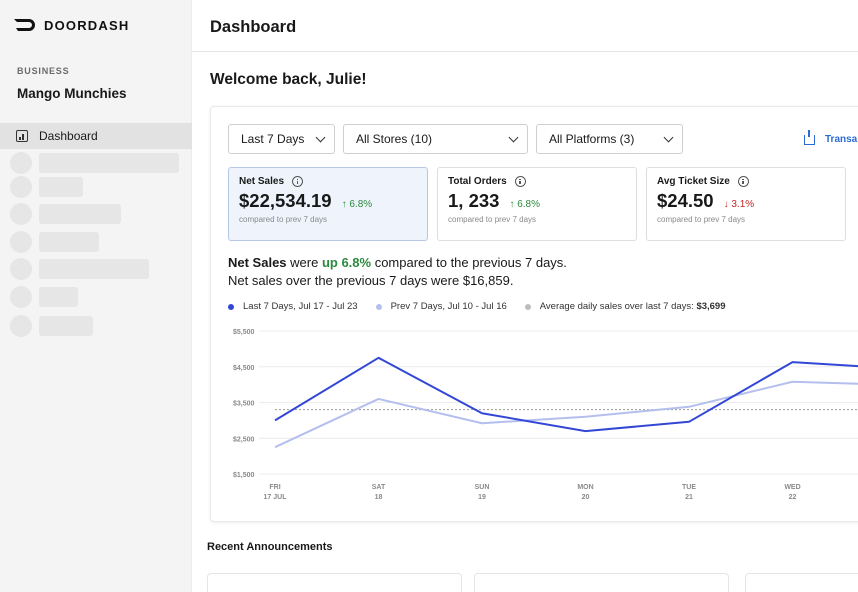 This screenshot has height=592, width=858. What do you see at coordinates (616, 306) in the screenshot?
I see `legend-label: Average daily sales over last 7 days:` at bounding box center [616, 306].